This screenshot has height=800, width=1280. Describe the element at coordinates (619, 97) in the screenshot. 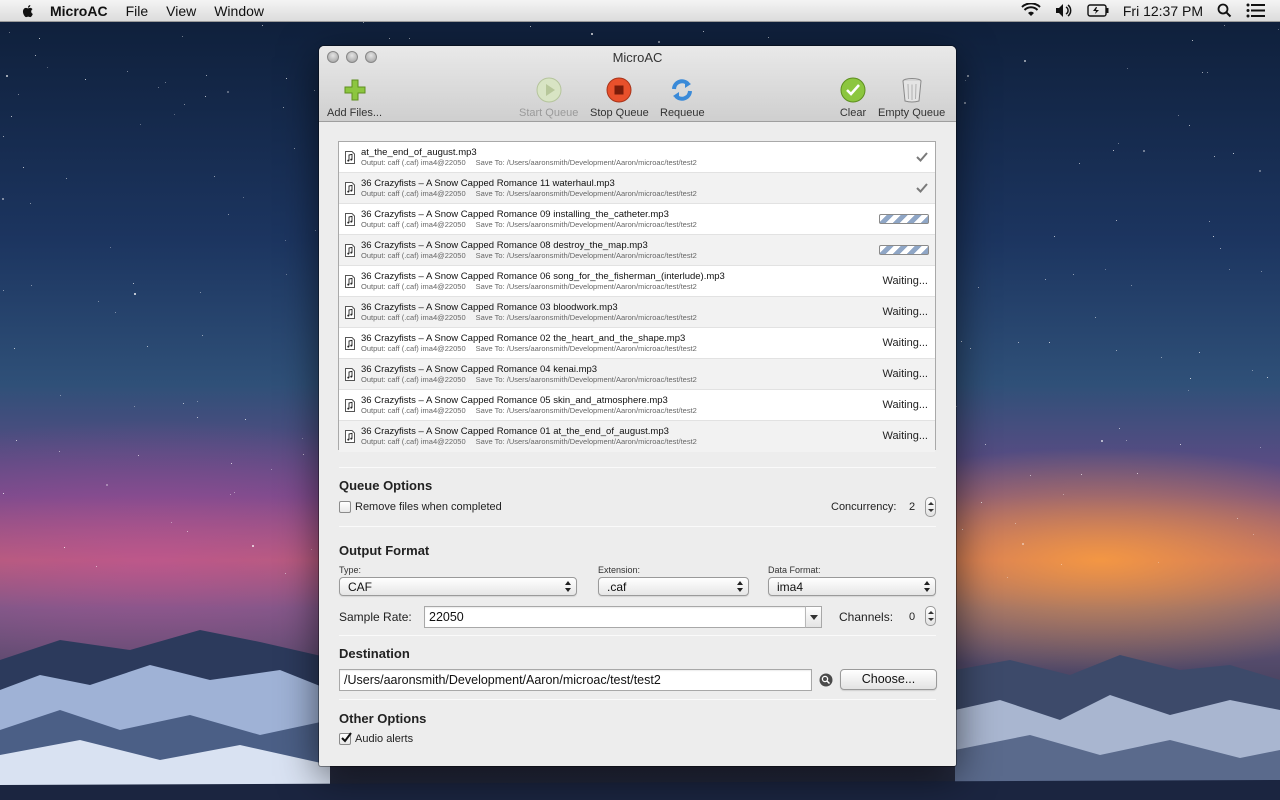

I see `stop-queue-button: Stop Queue` at that location.